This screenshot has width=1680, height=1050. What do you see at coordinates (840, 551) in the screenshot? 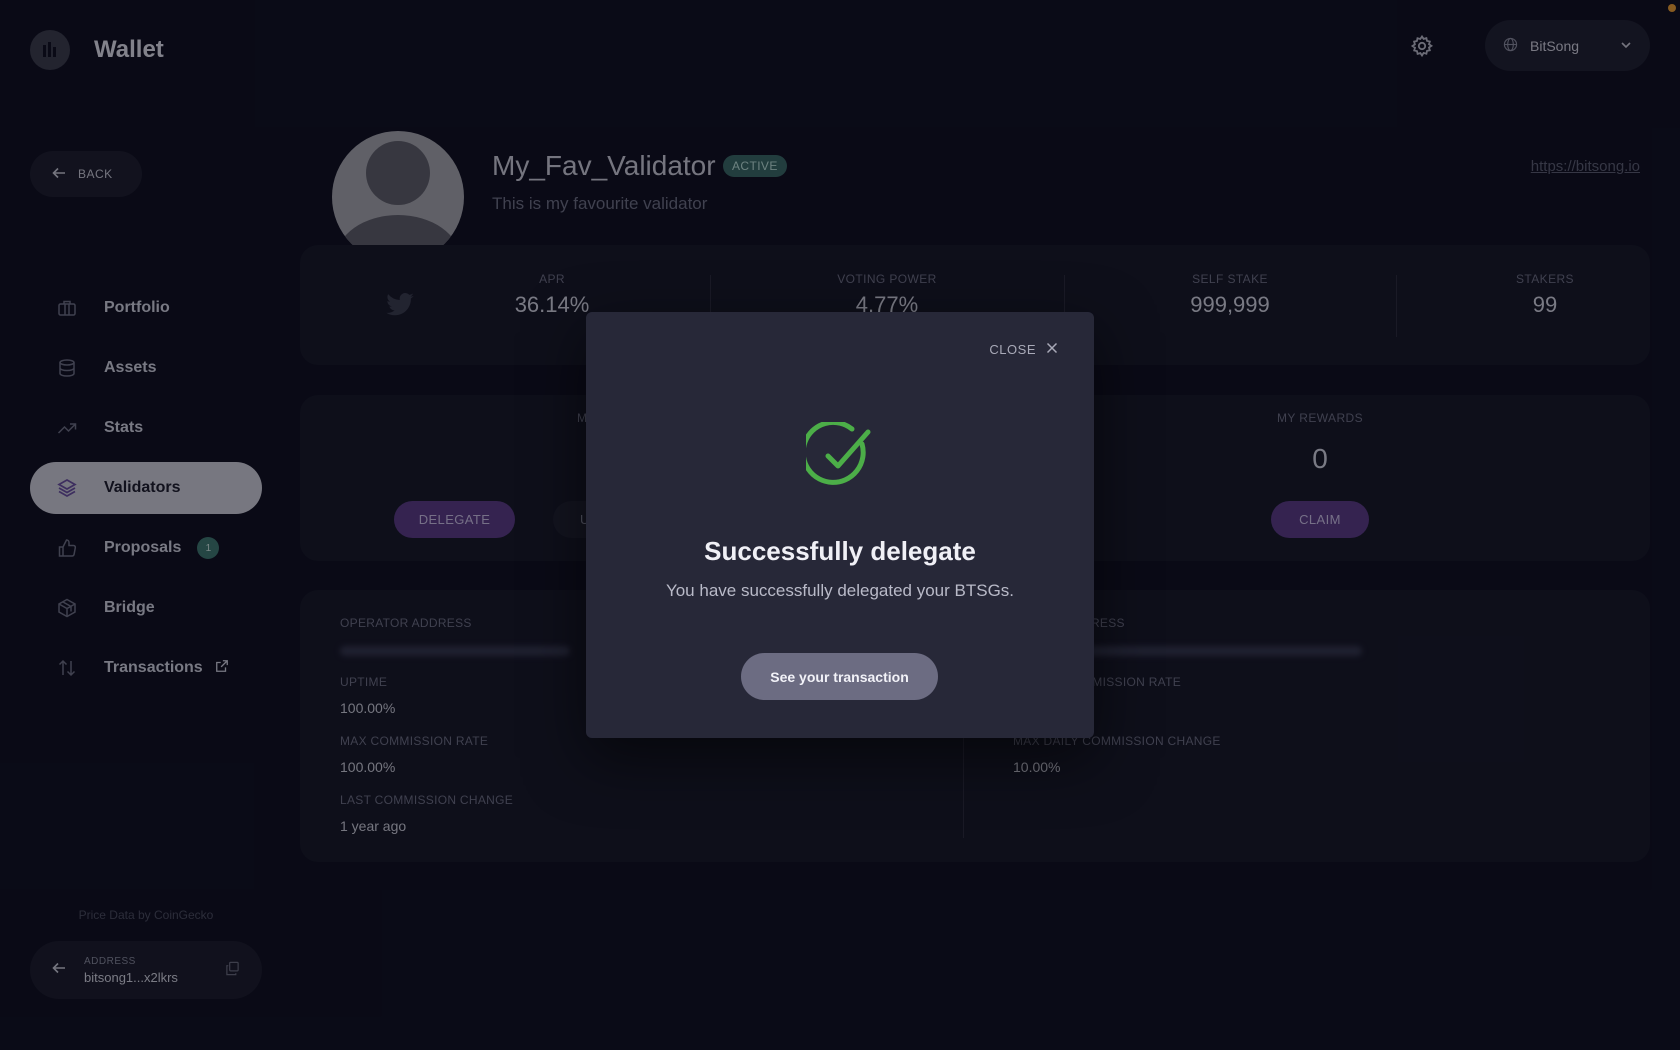
I see `modal-title: Successfully delegate` at bounding box center [840, 551].